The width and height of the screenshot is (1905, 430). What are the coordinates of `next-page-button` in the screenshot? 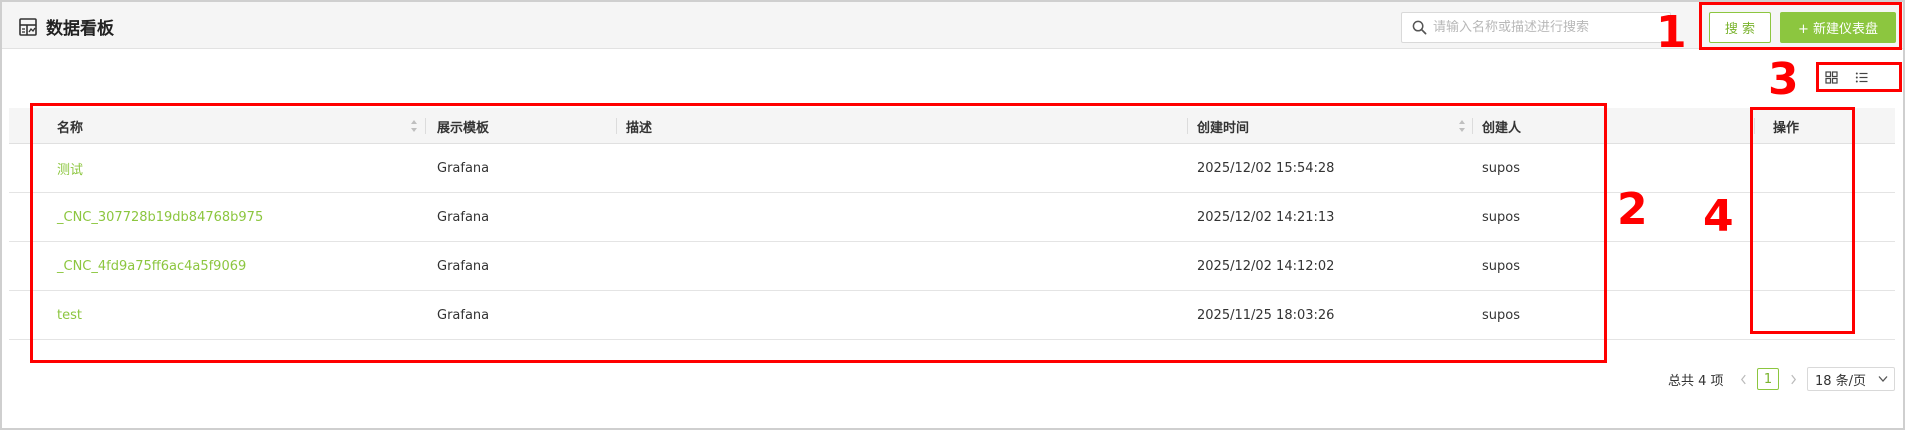 It's located at (1793, 379).